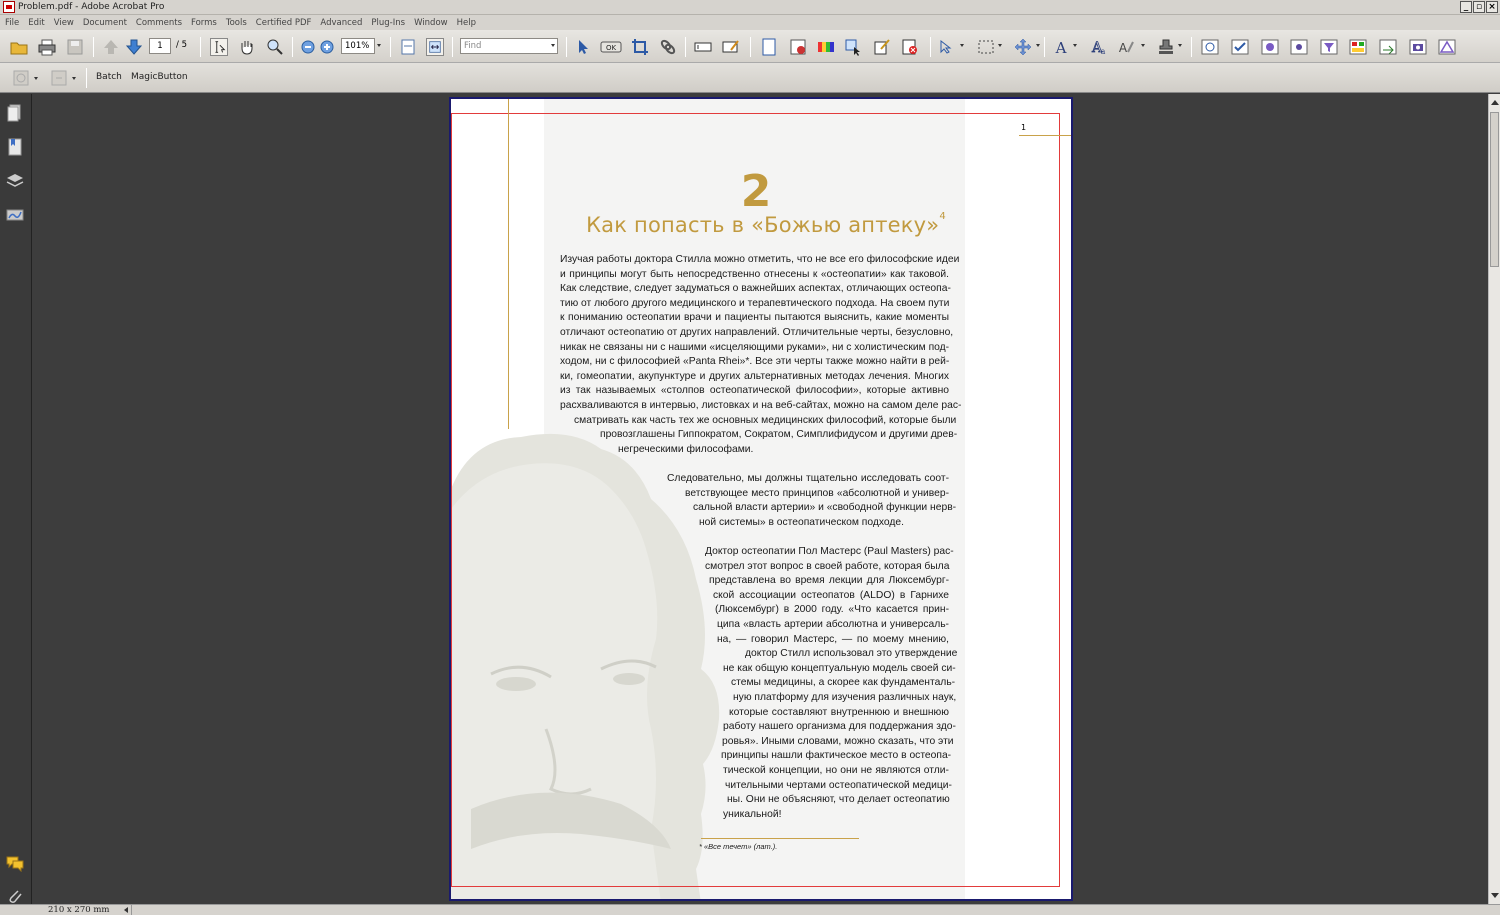 This screenshot has width=1500, height=915. I want to click on stamp-tool-icon, so click(1166, 47).